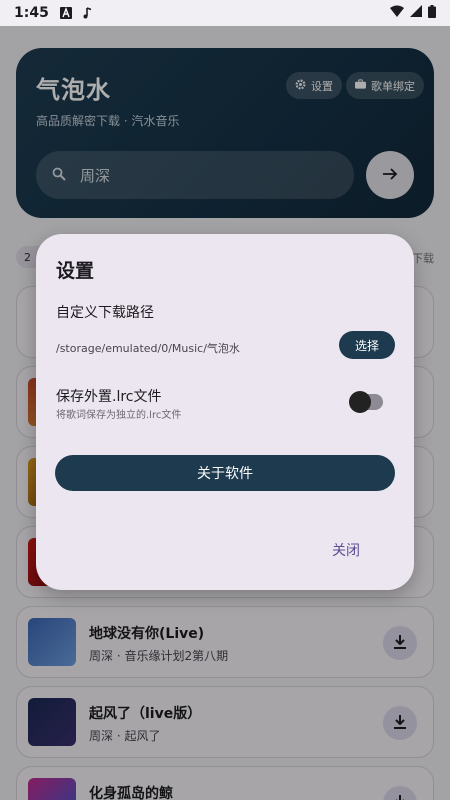 The width and height of the screenshot is (450, 800). I want to click on status-time: 1:45, so click(31, 13).